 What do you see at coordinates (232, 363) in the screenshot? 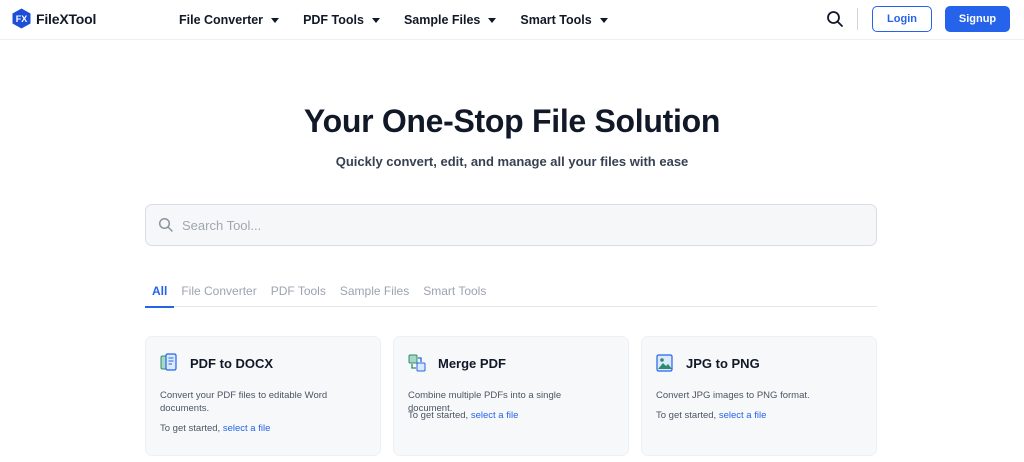
I see `card-title: PDF to DOCX` at bounding box center [232, 363].